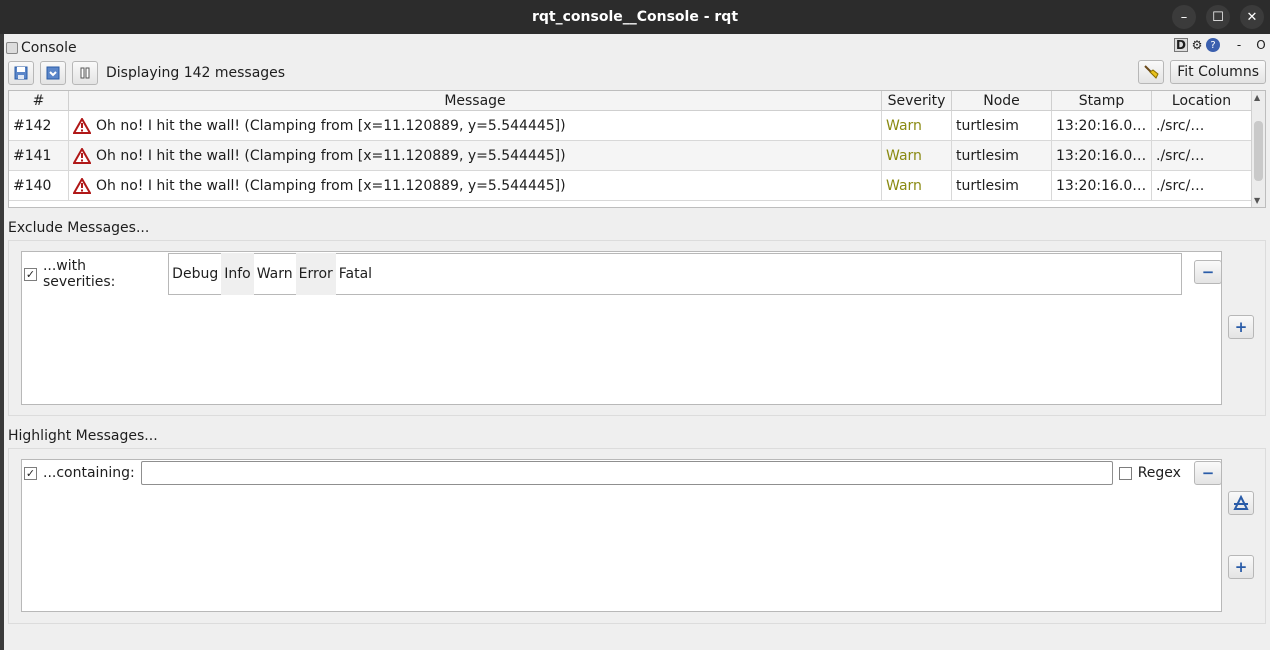  I want to click on column-header-node: Node, so click(1002, 100).